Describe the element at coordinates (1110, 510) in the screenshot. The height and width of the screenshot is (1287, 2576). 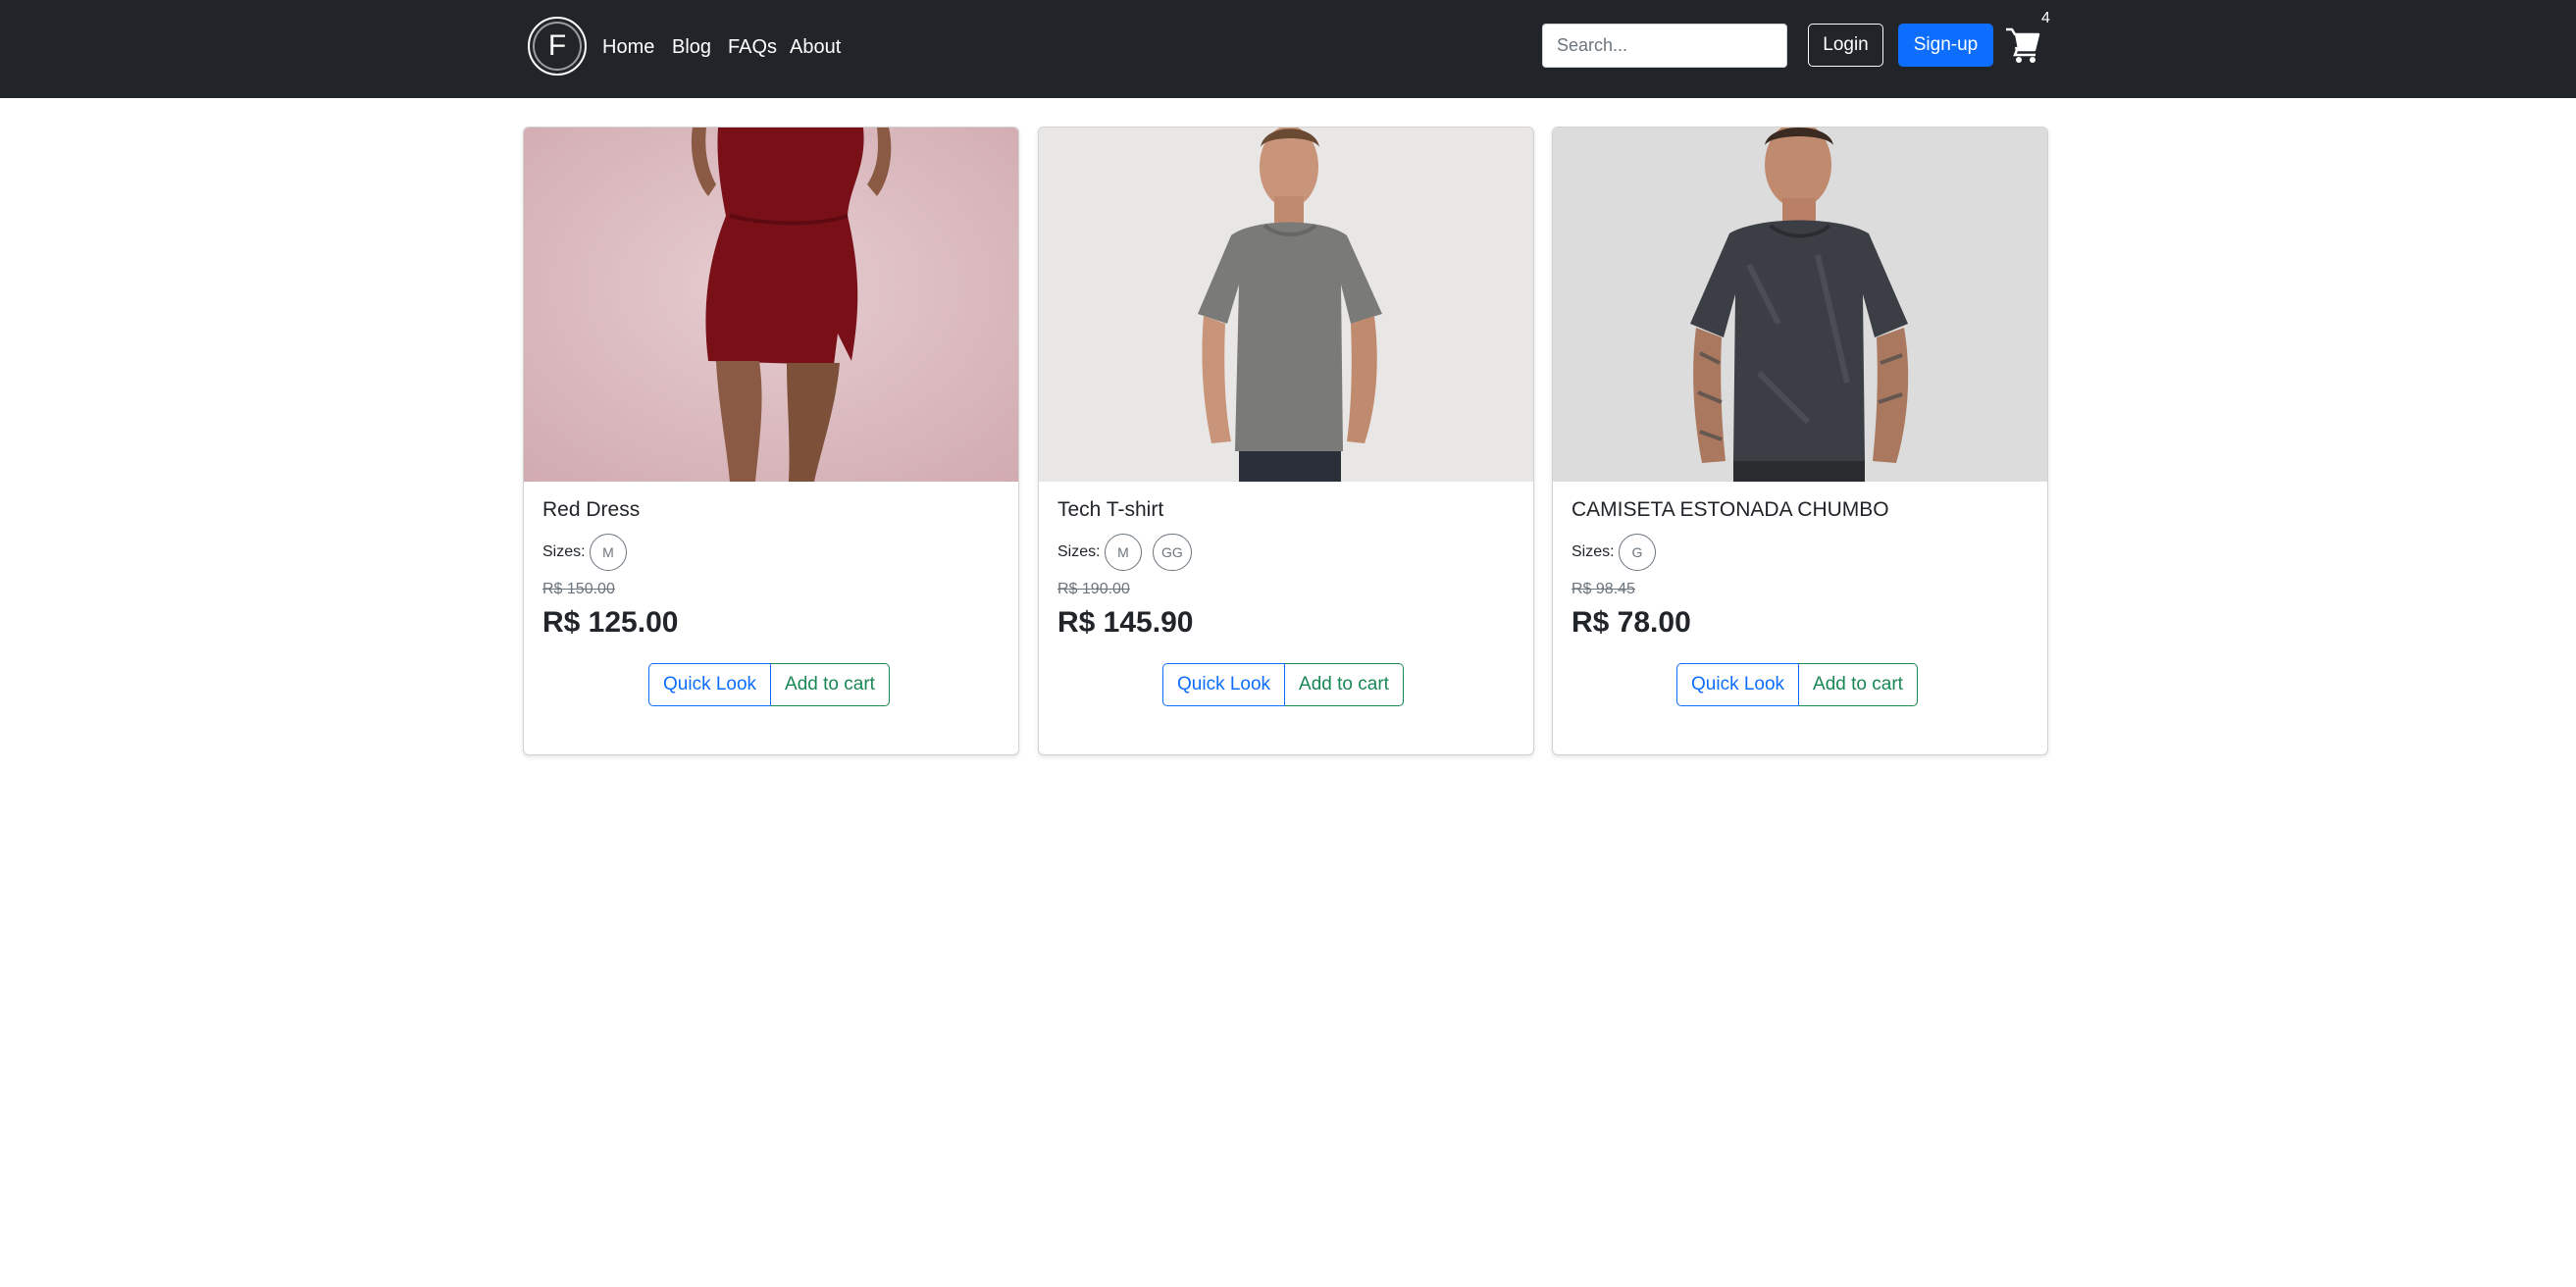
I see `product-title: Tech T-shirt` at that location.